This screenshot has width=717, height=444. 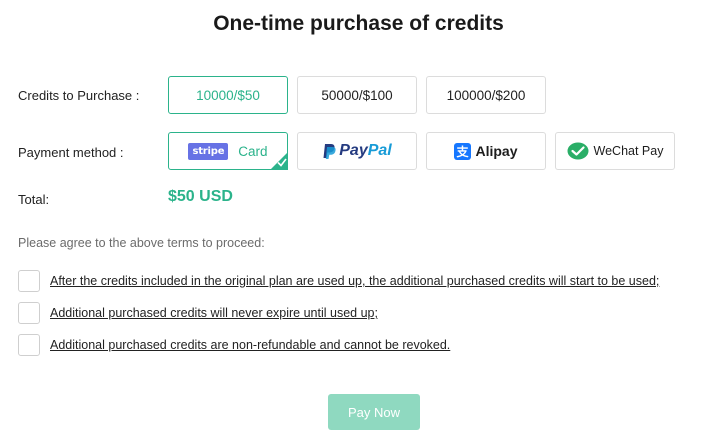 What do you see at coordinates (200, 196) in the screenshot?
I see `total-value: $50 USD` at bounding box center [200, 196].